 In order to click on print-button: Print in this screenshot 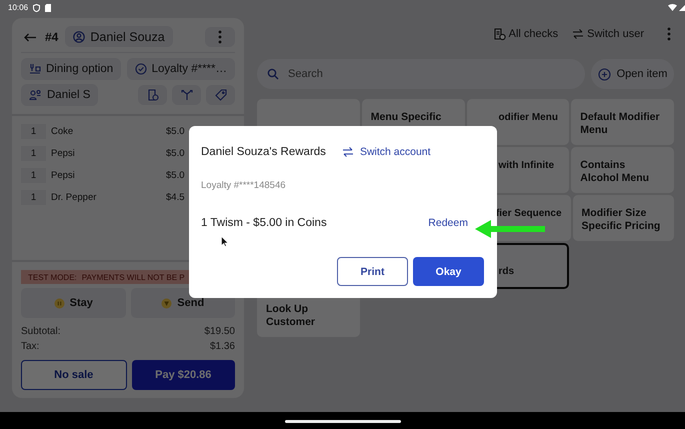, I will do `click(372, 271)`.